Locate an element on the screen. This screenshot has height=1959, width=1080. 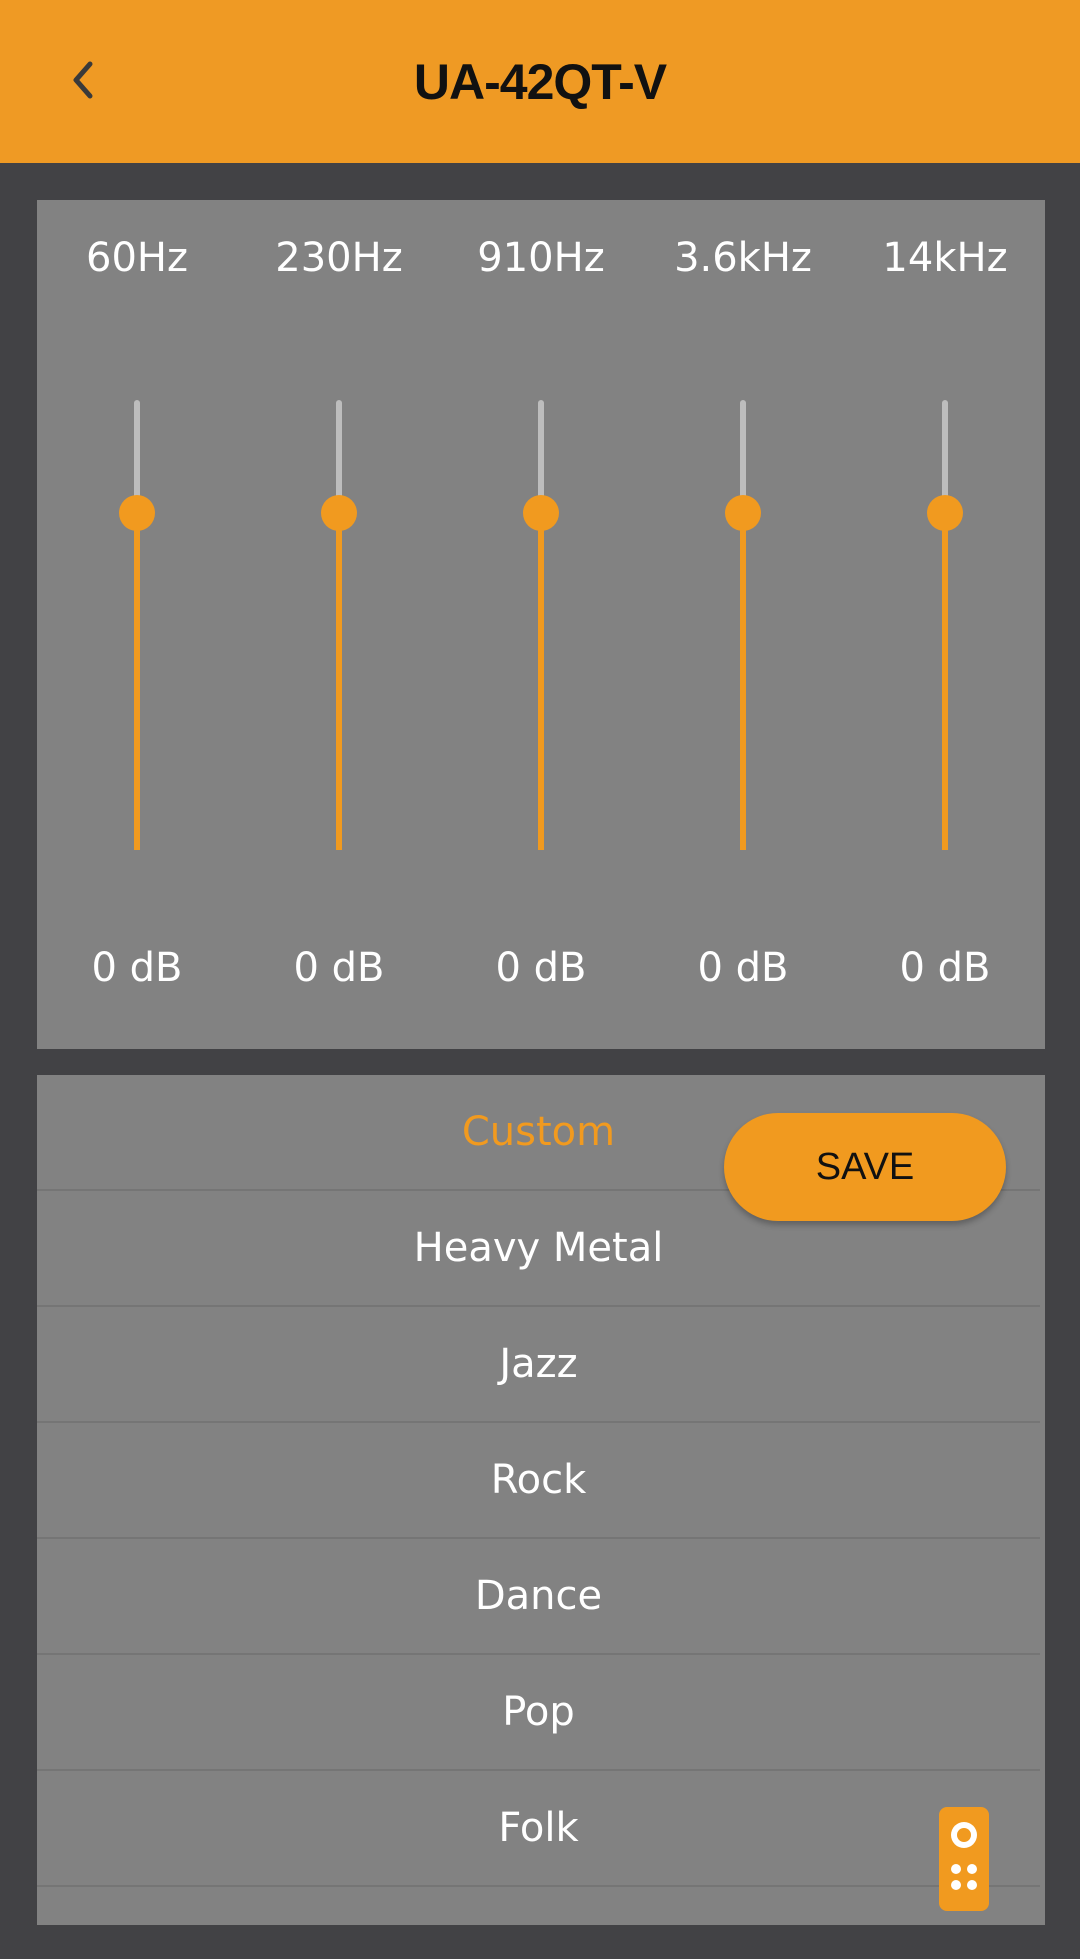
top-bar: UA-42QT-V is located at coordinates (540, 81).